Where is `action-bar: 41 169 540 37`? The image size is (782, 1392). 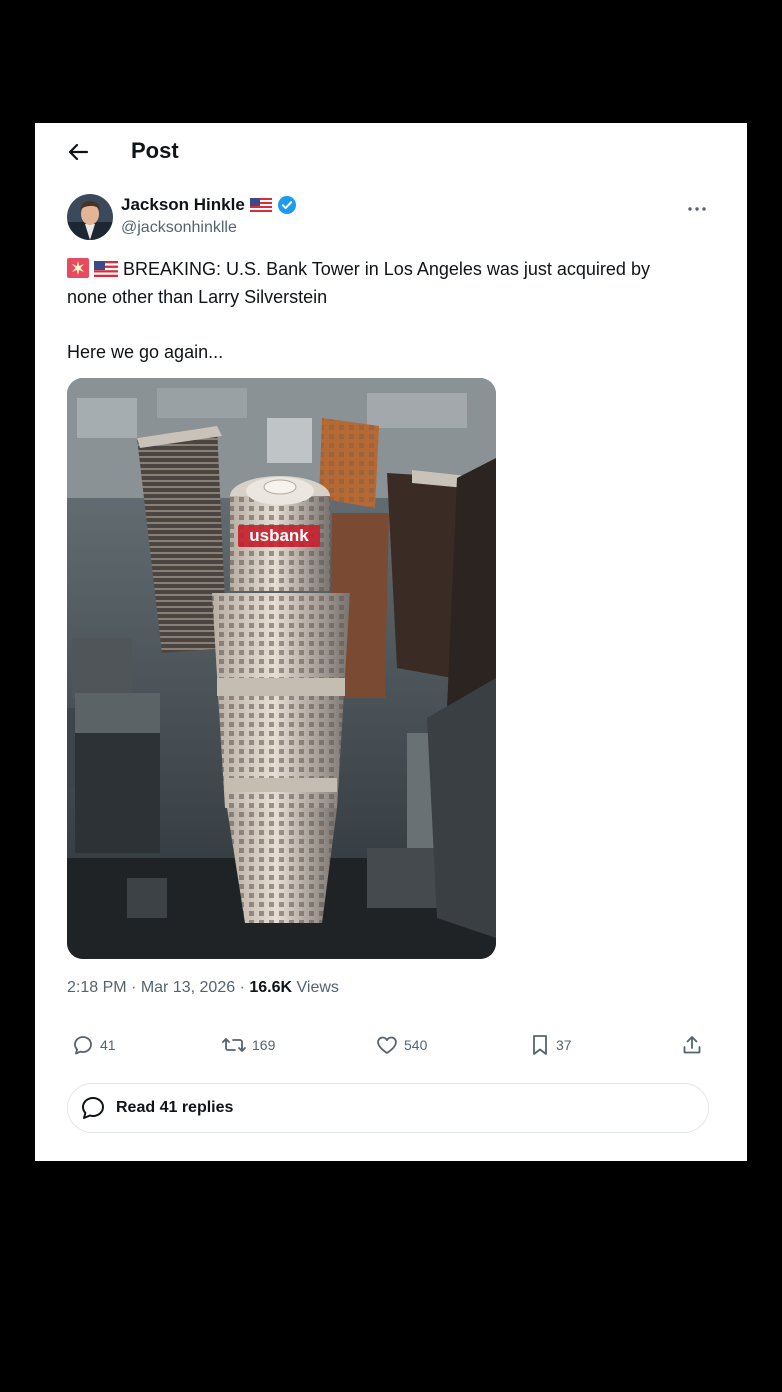
action-bar: 41 169 540 37 is located at coordinates (391, 1048).